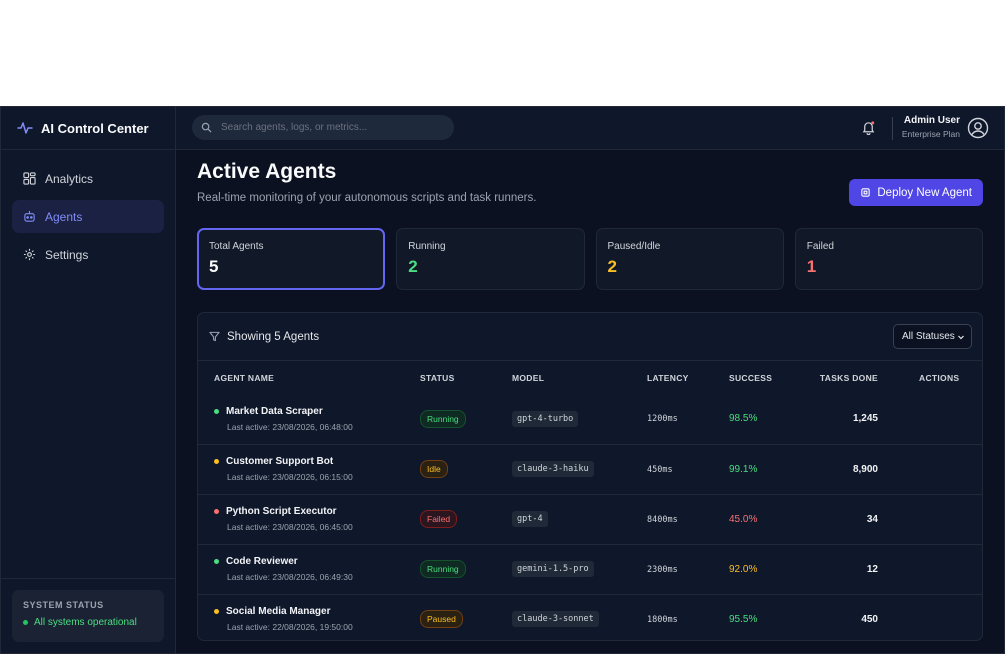 The image size is (1005, 654). Describe the element at coordinates (743, 619) in the screenshot. I see `success-value: 95.5%` at that location.